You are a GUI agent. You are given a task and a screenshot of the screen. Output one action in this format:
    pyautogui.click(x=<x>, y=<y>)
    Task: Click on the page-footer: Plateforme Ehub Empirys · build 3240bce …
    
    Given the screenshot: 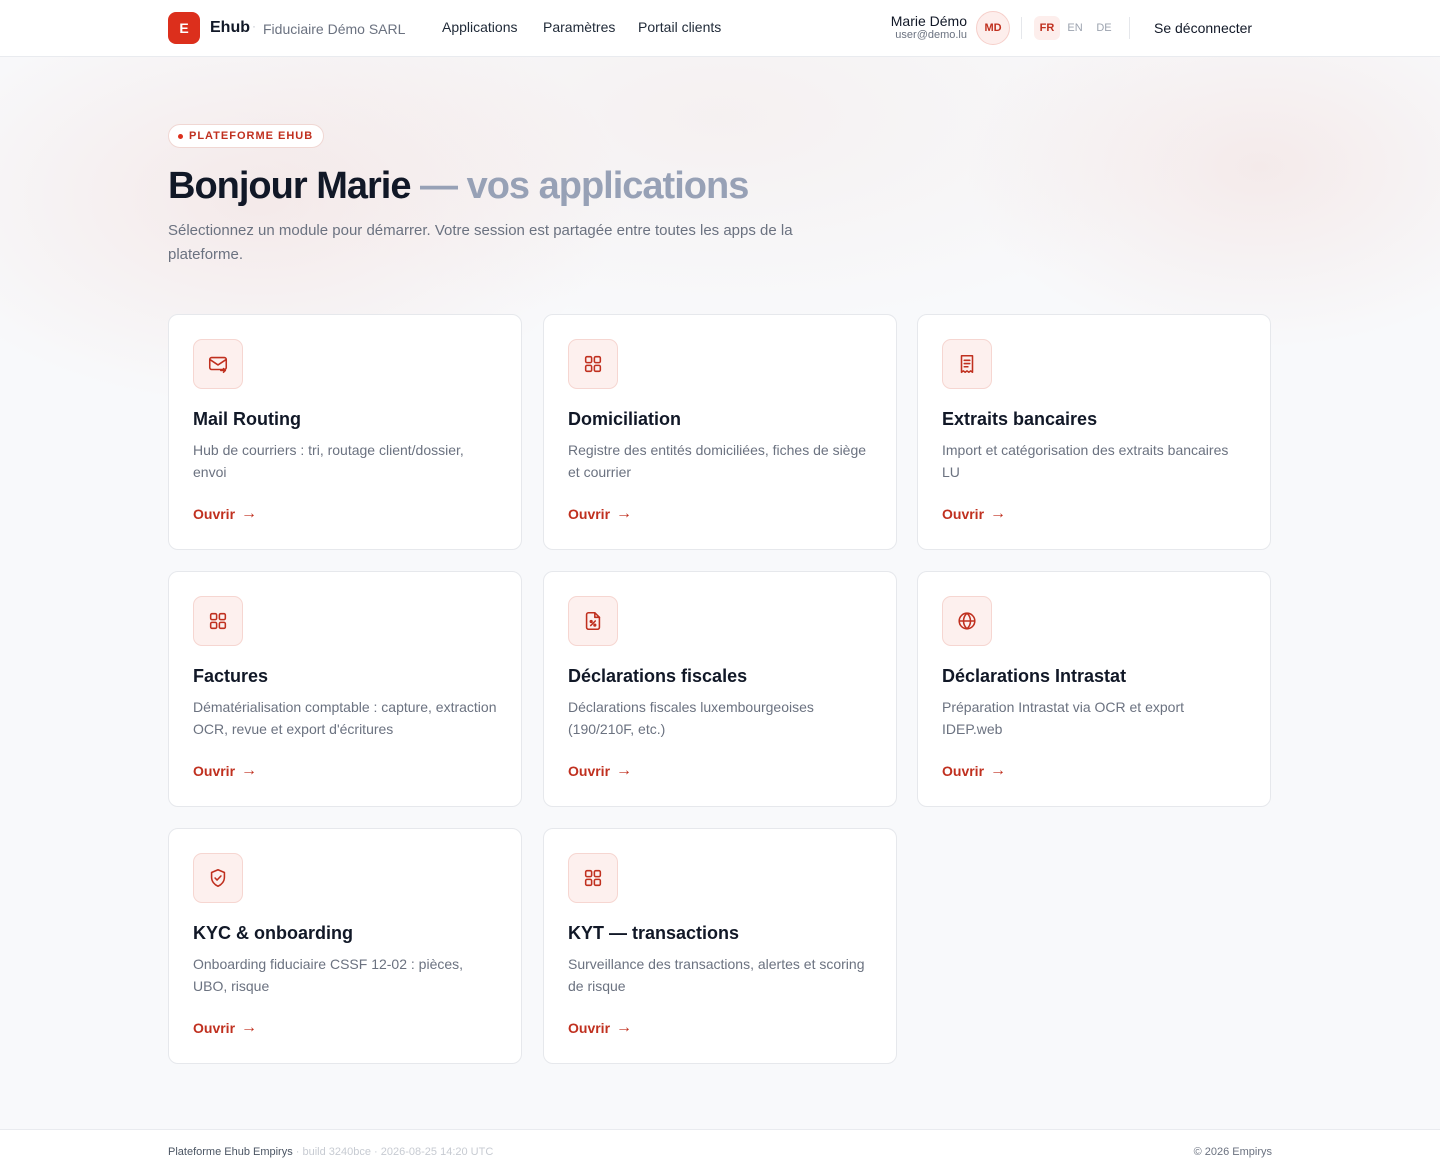 What is the action you would take?
    pyautogui.click(x=720, y=1152)
    